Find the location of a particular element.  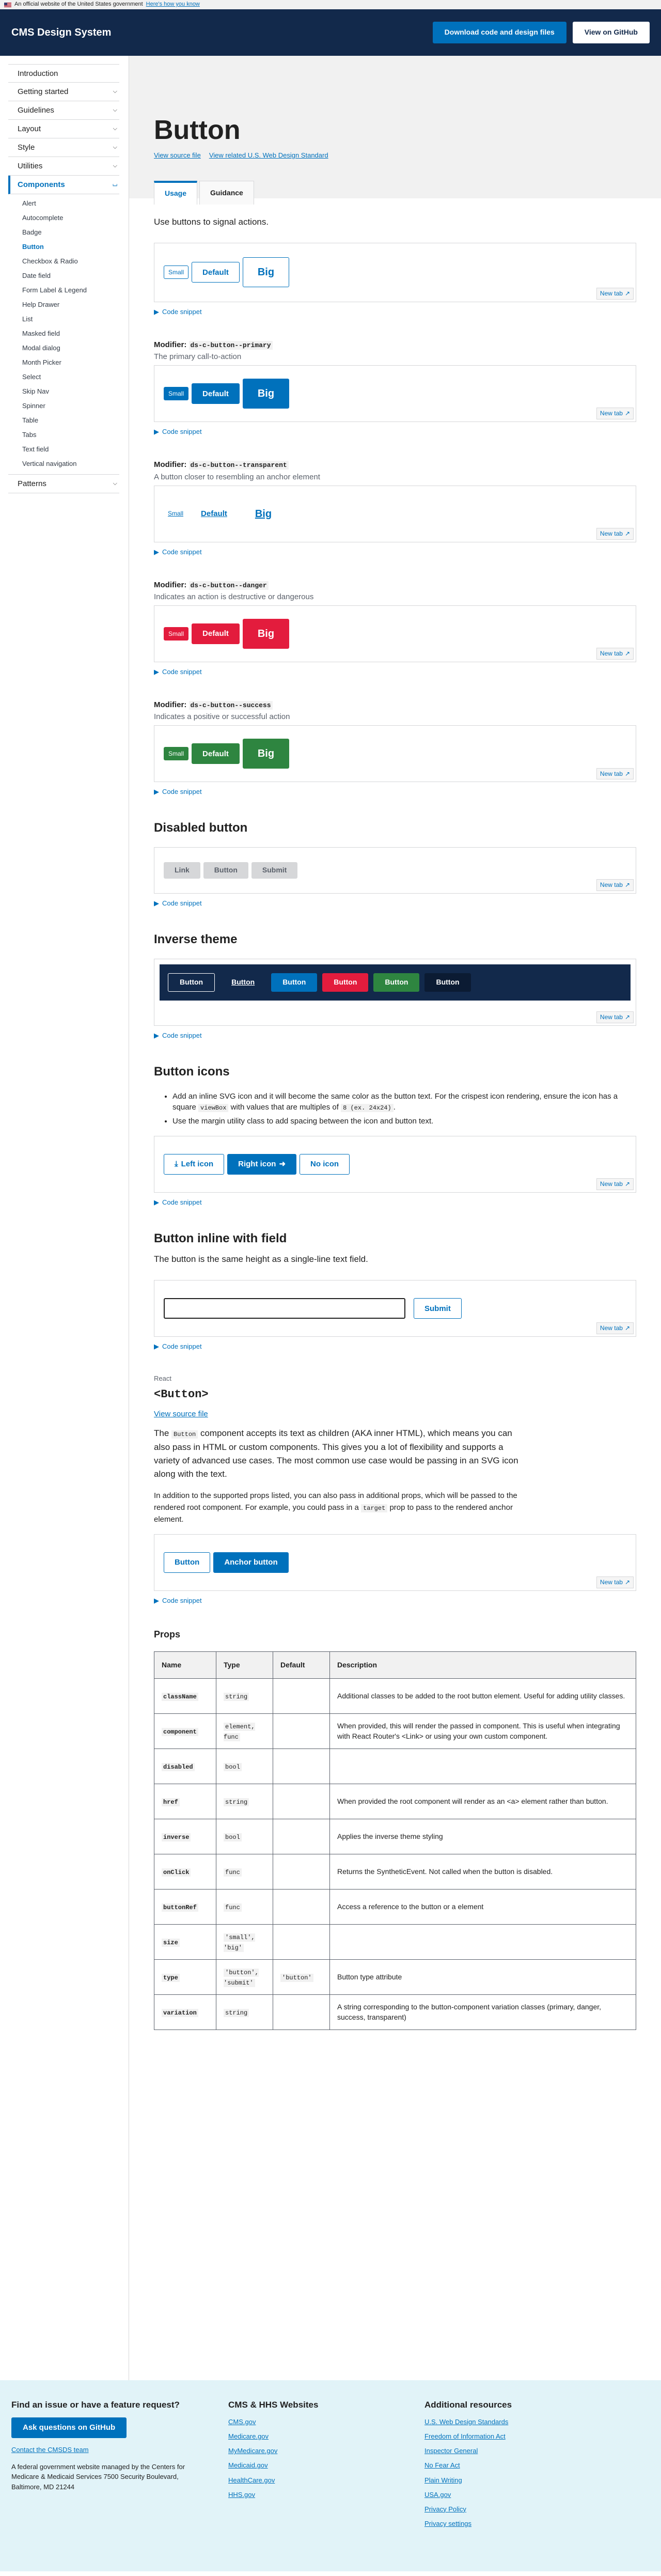

text-field is located at coordinates (284, 1309).